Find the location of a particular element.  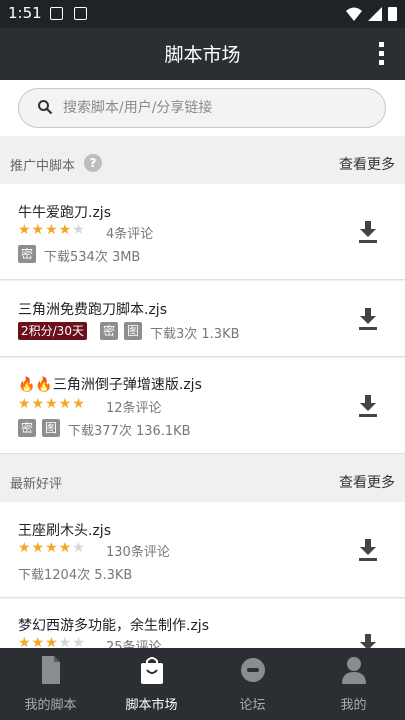

battery-icon is located at coordinates (392, 14).